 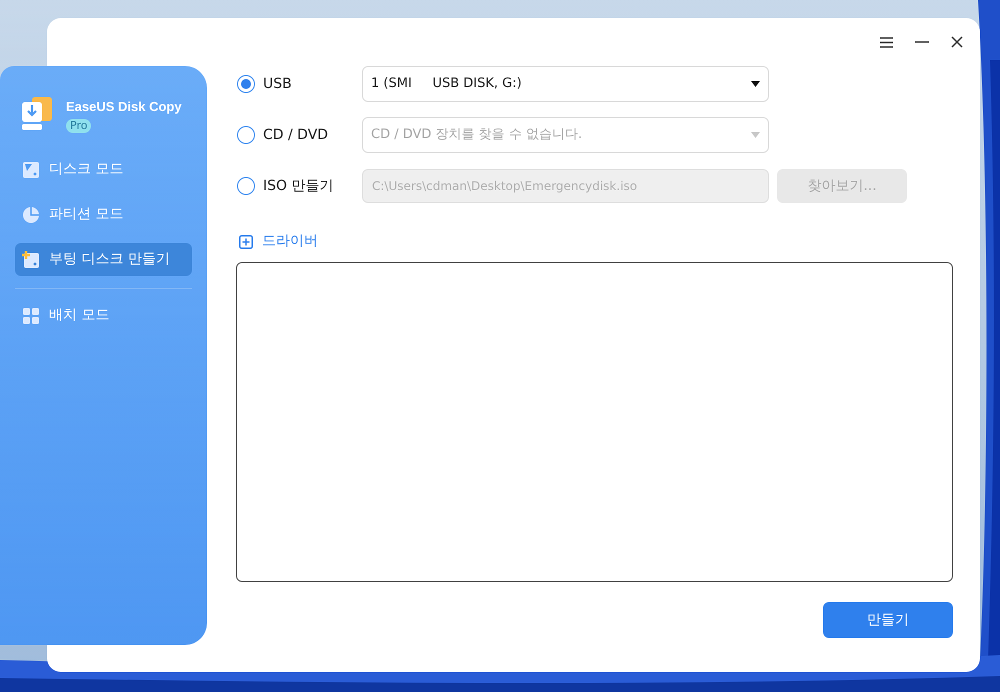 I want to click on sidebar-item: 디스크 모드, so click(x=103, y=169).